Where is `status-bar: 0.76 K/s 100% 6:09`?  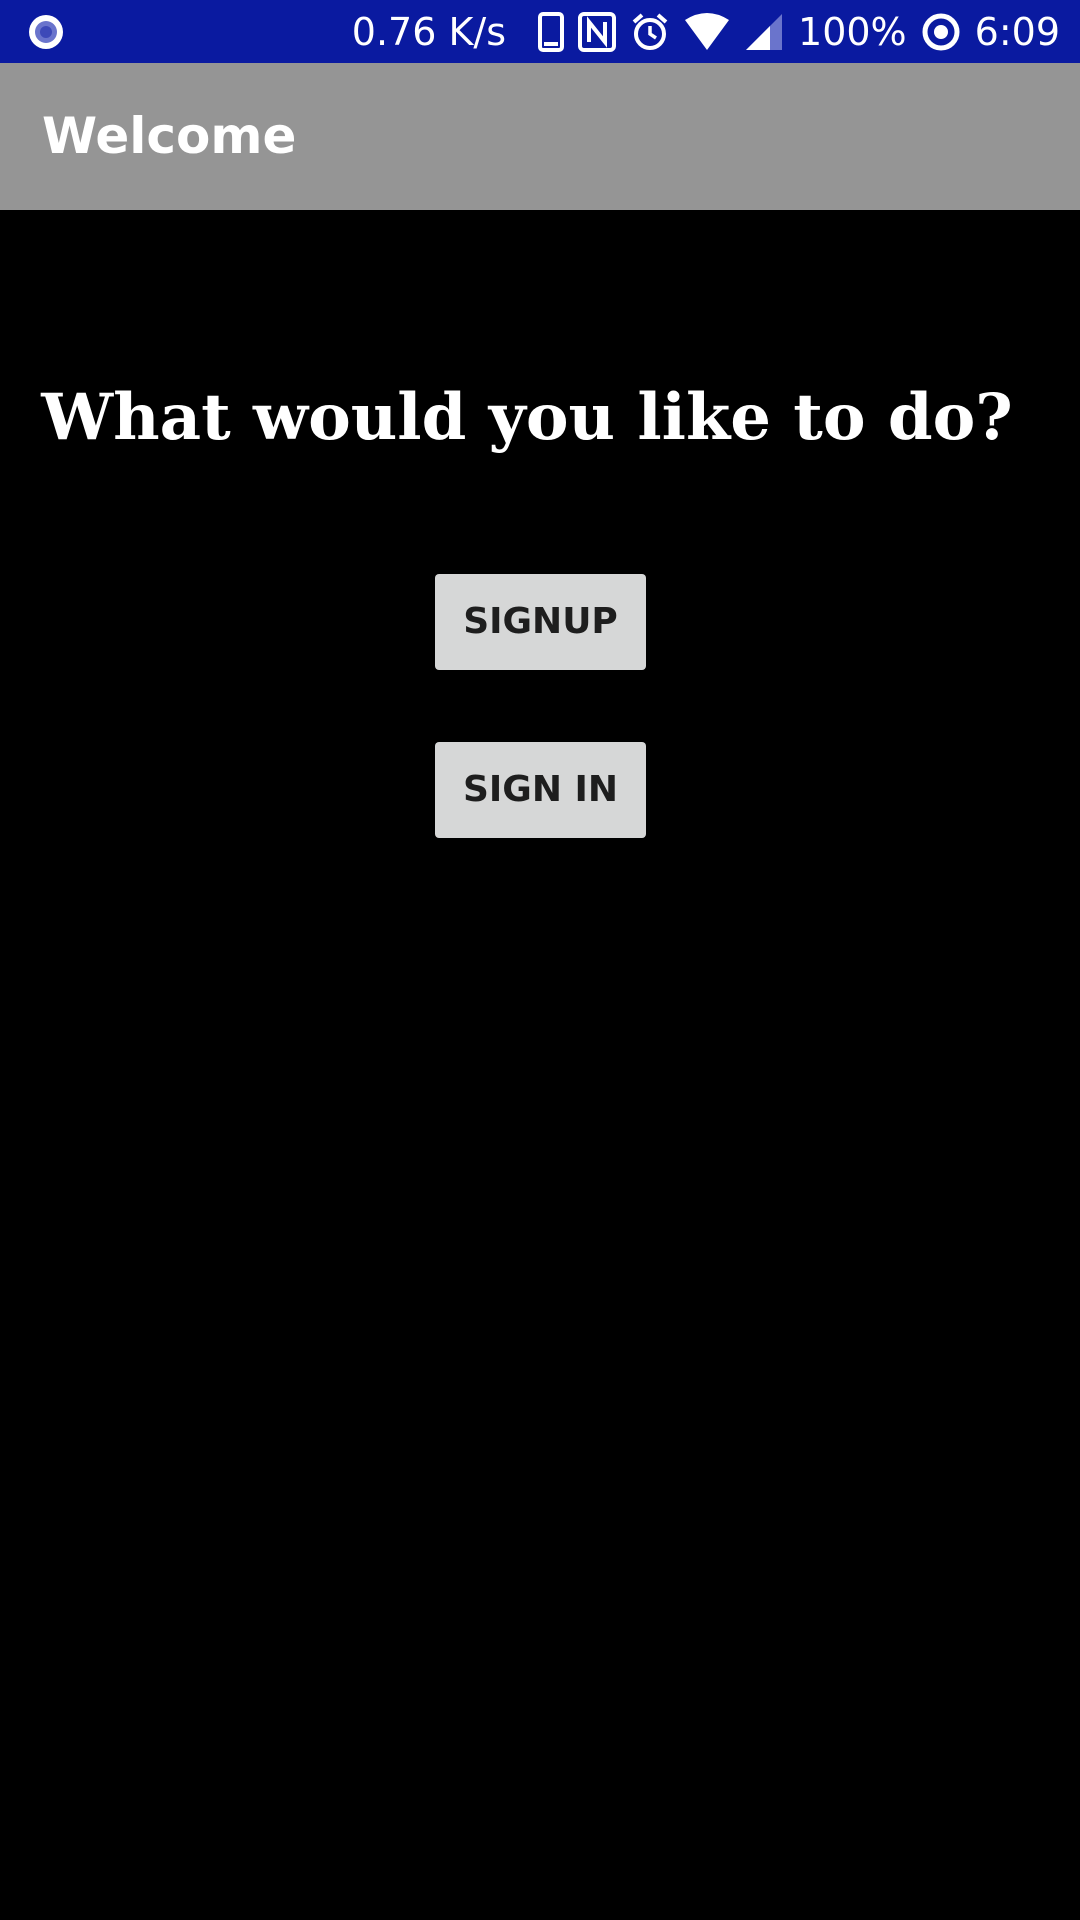
status-bar: 0.76 K/s 100% 6:09 is located at coordinates (540, 31).